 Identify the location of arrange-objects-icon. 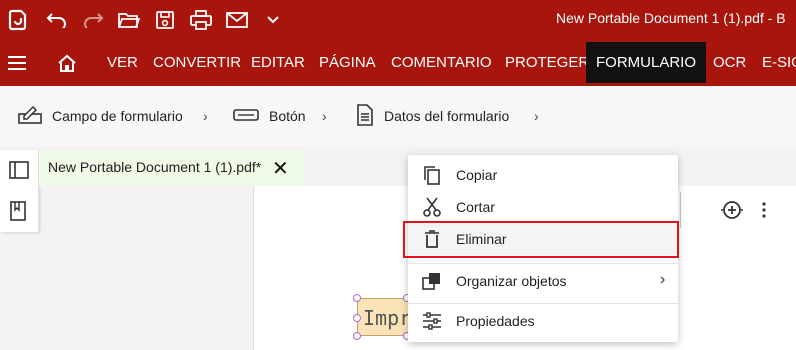
(432, 281).